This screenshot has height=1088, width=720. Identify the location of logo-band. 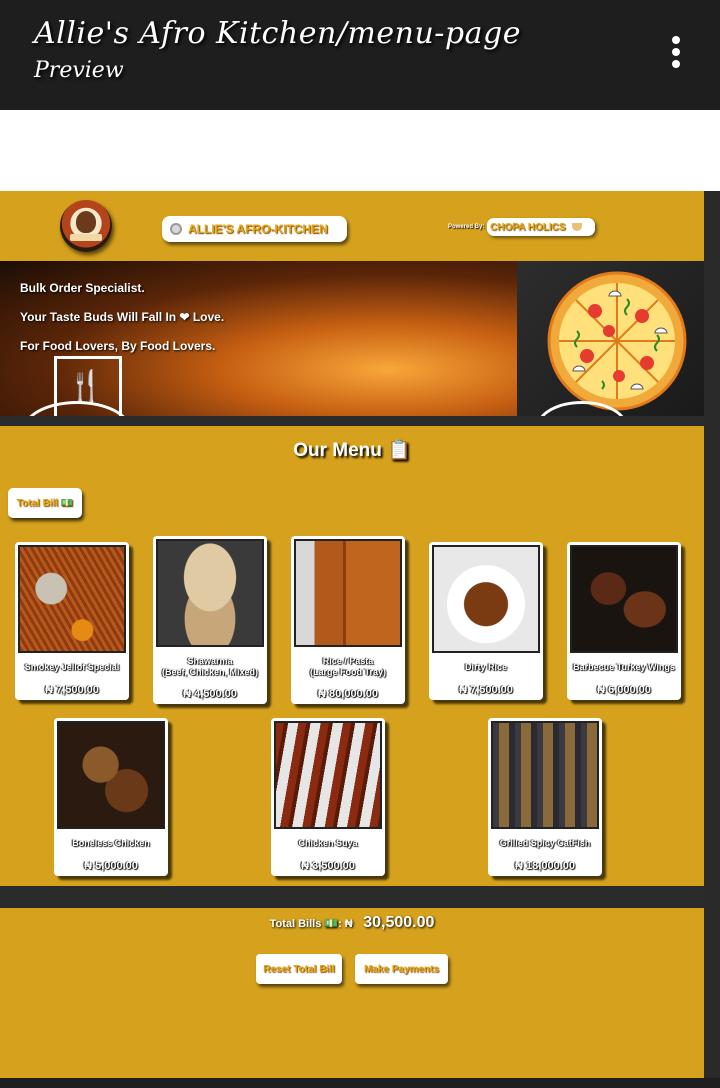
(86, 237).